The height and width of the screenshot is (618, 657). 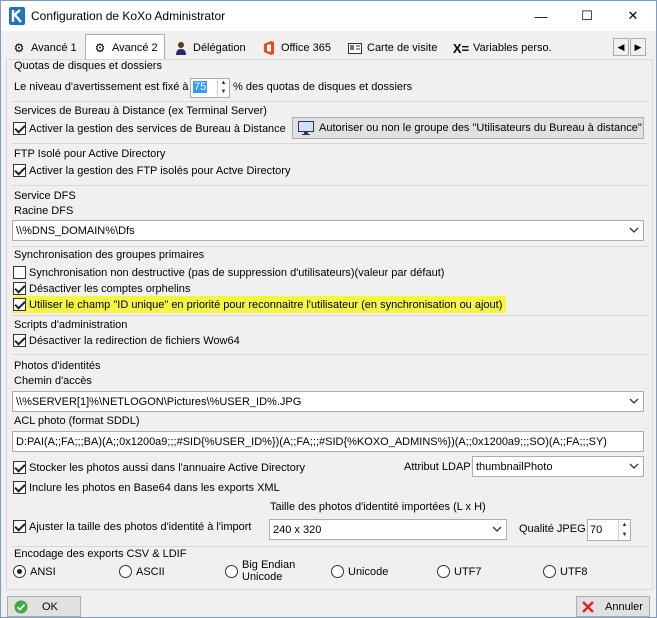 I want to click on quotas-threshold-spinner: 75 ▲ ▼, so click(x=210, y=88).